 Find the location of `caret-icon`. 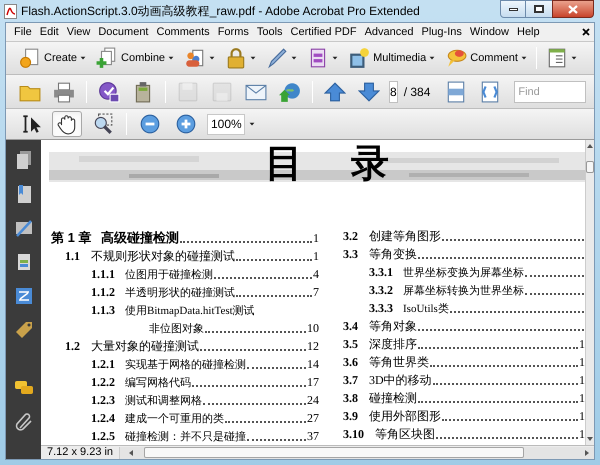

caret-icon is located at coordinates (252, 124).